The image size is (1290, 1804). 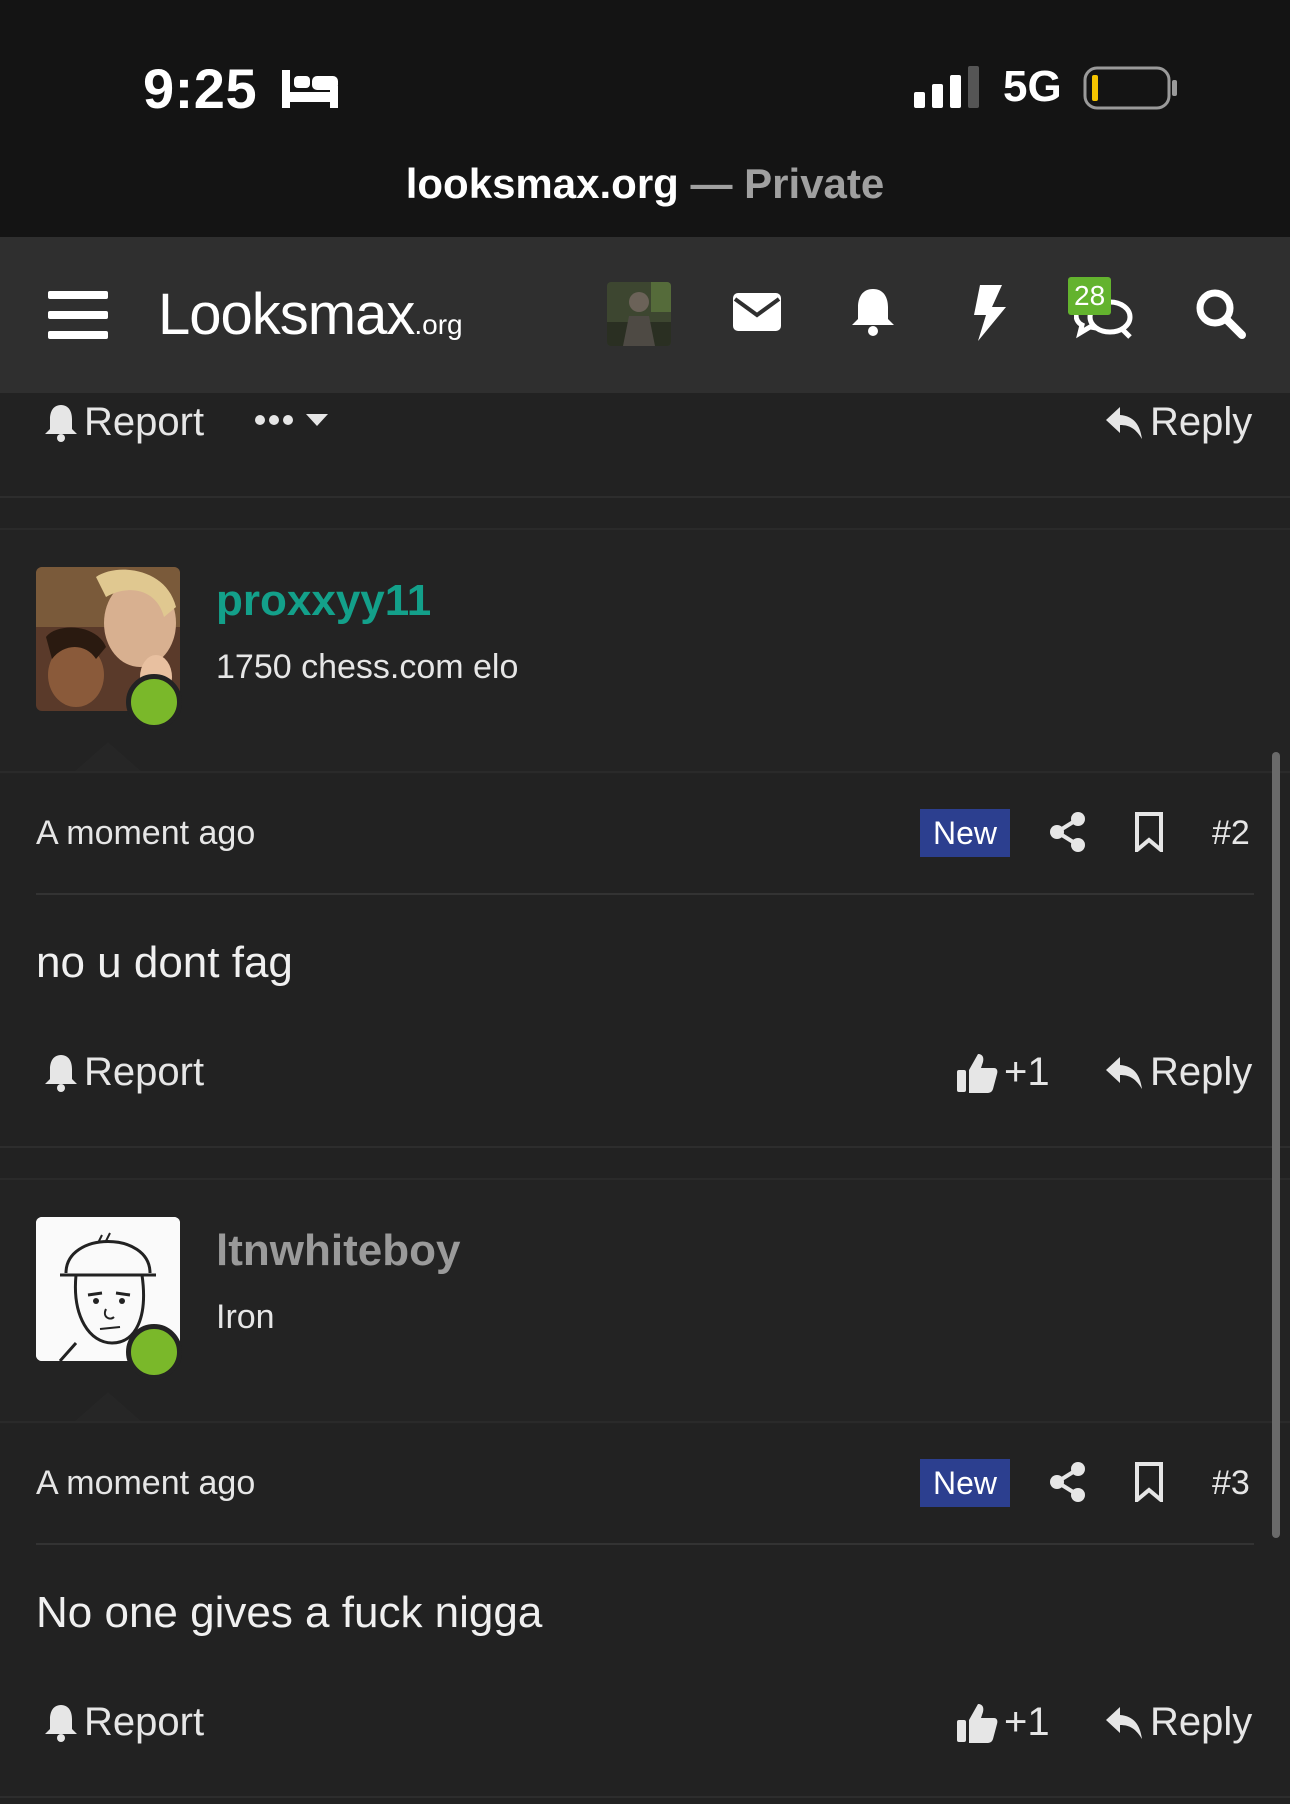 I want to click on account-avatar, so click(x=639, y=314).